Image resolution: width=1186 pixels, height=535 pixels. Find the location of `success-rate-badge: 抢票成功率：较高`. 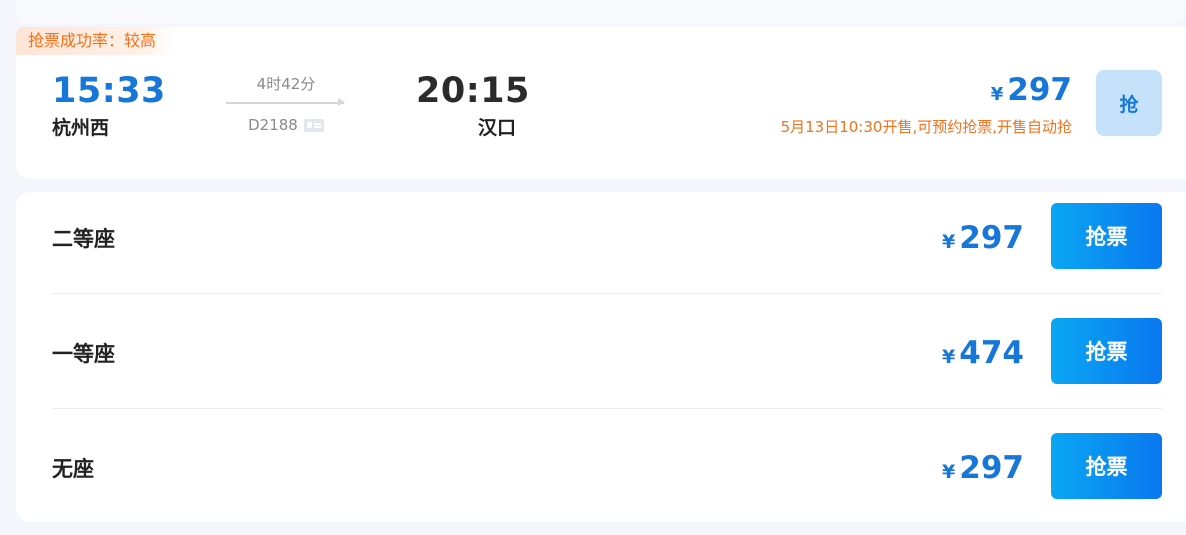

success-rate-badge: 抢票成功率：较高 is located at coordinates (95, 41).